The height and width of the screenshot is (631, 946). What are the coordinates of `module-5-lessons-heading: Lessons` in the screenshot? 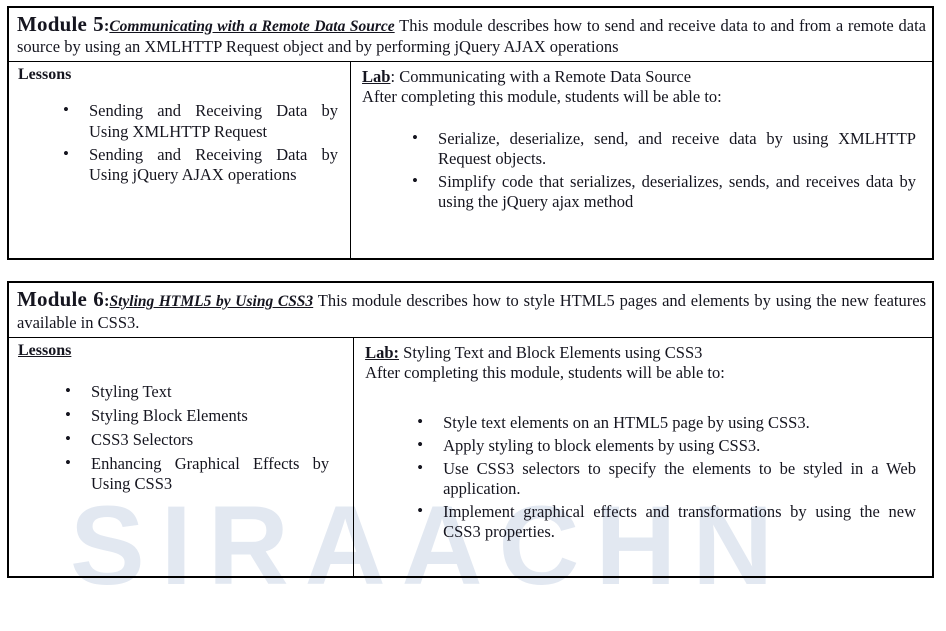 It's located at (45, 75).